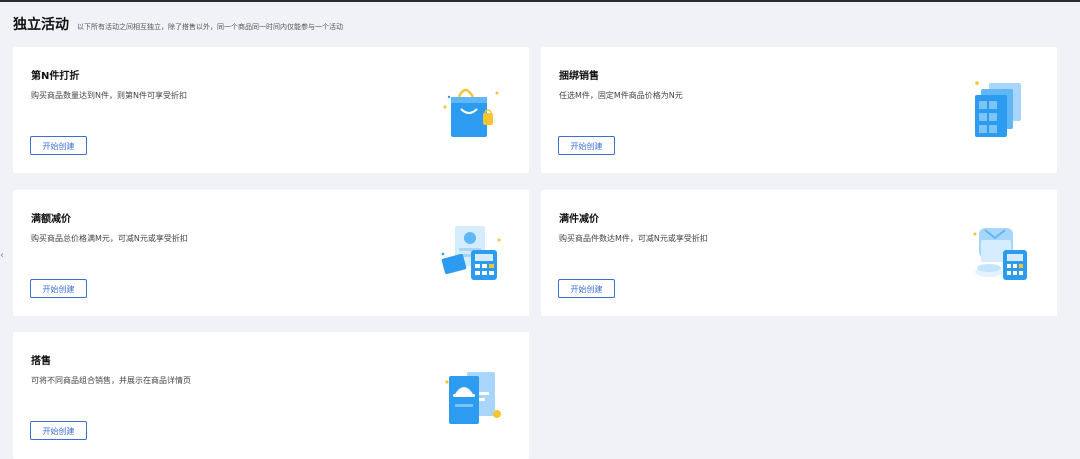 The image size is (1080, 459). I want to click on page-title: 独立活动, so click(41, 25).